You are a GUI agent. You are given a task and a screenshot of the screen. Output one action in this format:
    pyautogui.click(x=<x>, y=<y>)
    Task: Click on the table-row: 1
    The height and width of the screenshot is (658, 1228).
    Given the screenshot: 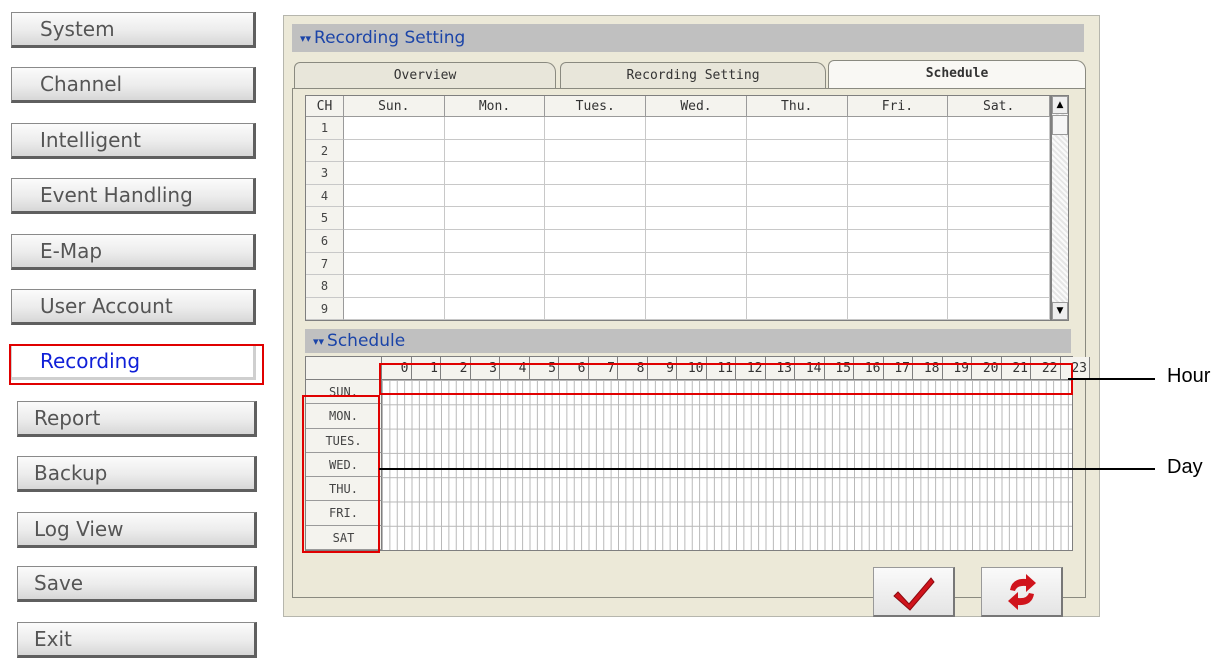 What is the action you would take?
    pyautogui.click(x=678, y=128)
    